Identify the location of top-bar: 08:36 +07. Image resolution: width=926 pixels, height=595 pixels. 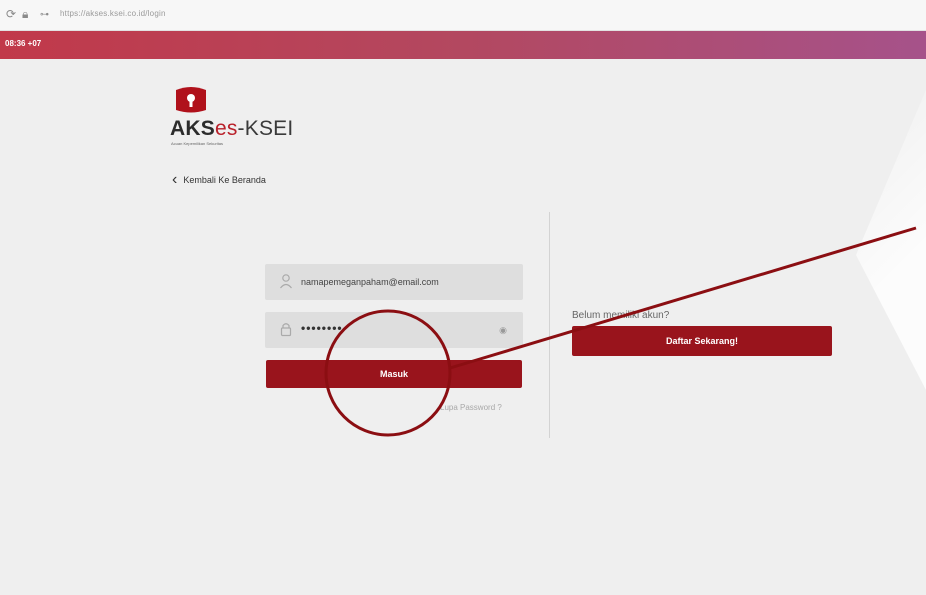
(463, 45).